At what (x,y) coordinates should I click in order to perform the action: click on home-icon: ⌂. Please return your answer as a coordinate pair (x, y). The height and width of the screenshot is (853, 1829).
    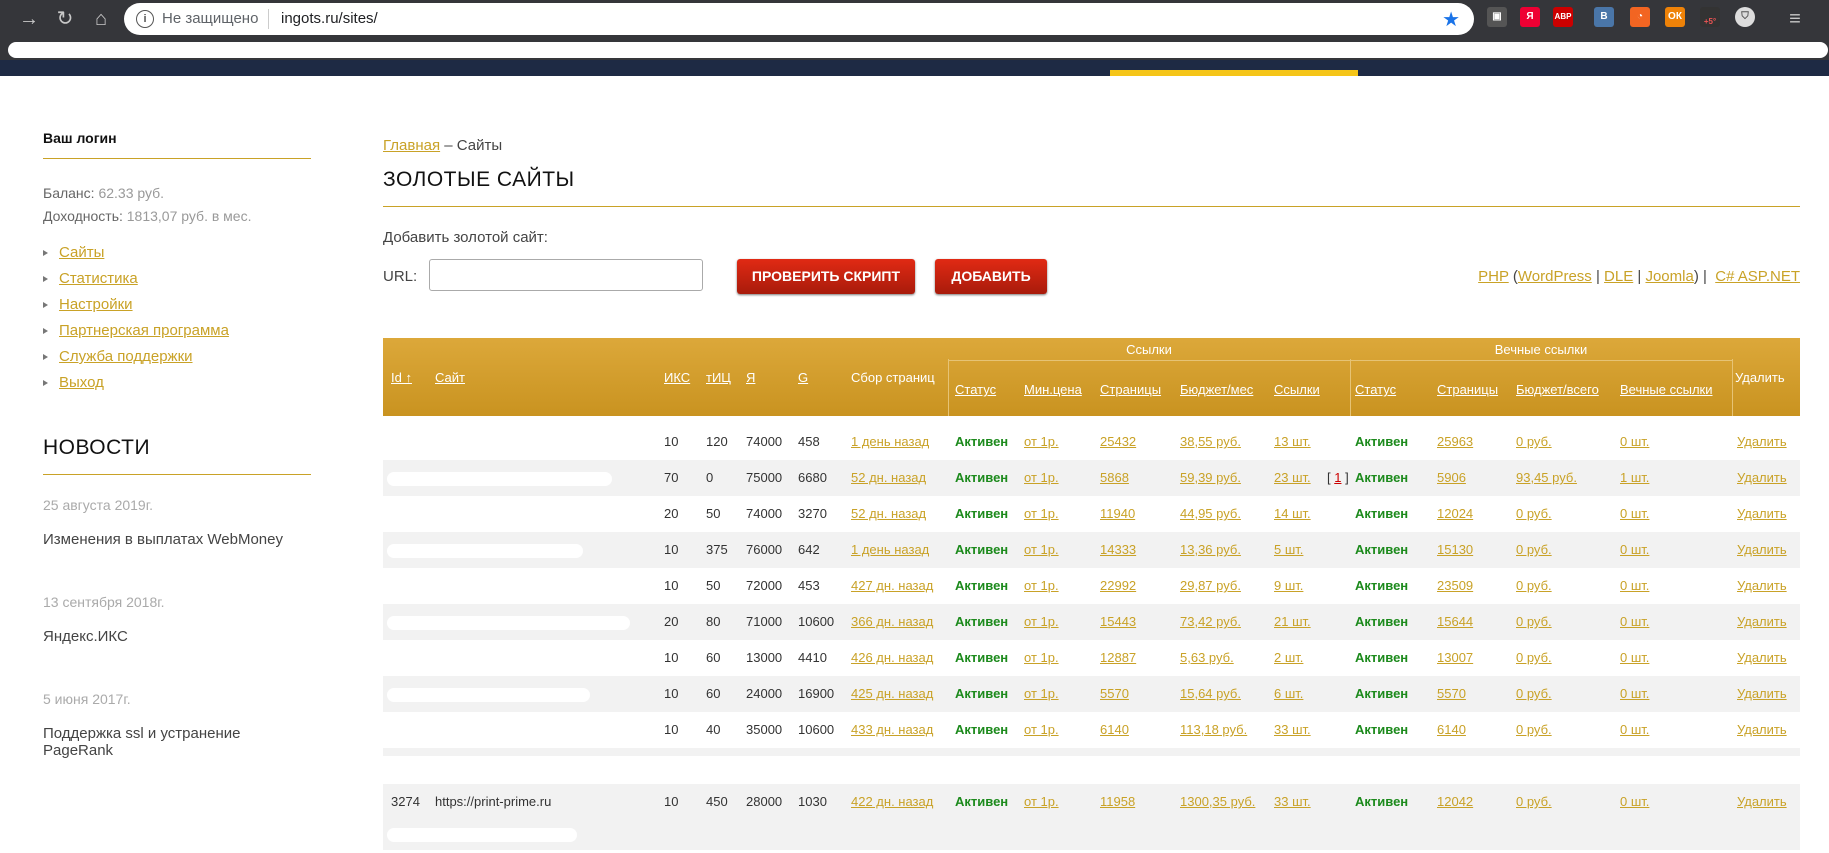
    Looking at the image, I should click on (101, 19).